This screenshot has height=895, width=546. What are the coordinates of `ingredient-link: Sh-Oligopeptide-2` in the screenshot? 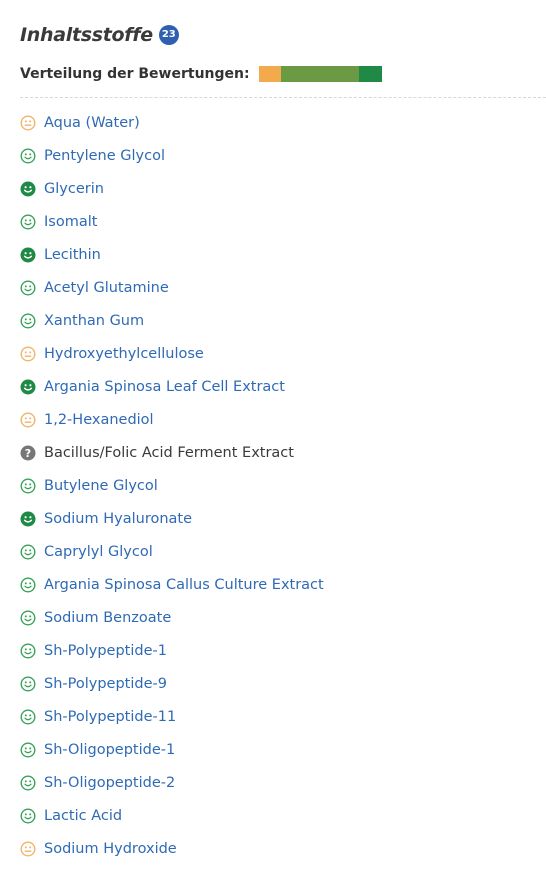 It's located at (109, 783).